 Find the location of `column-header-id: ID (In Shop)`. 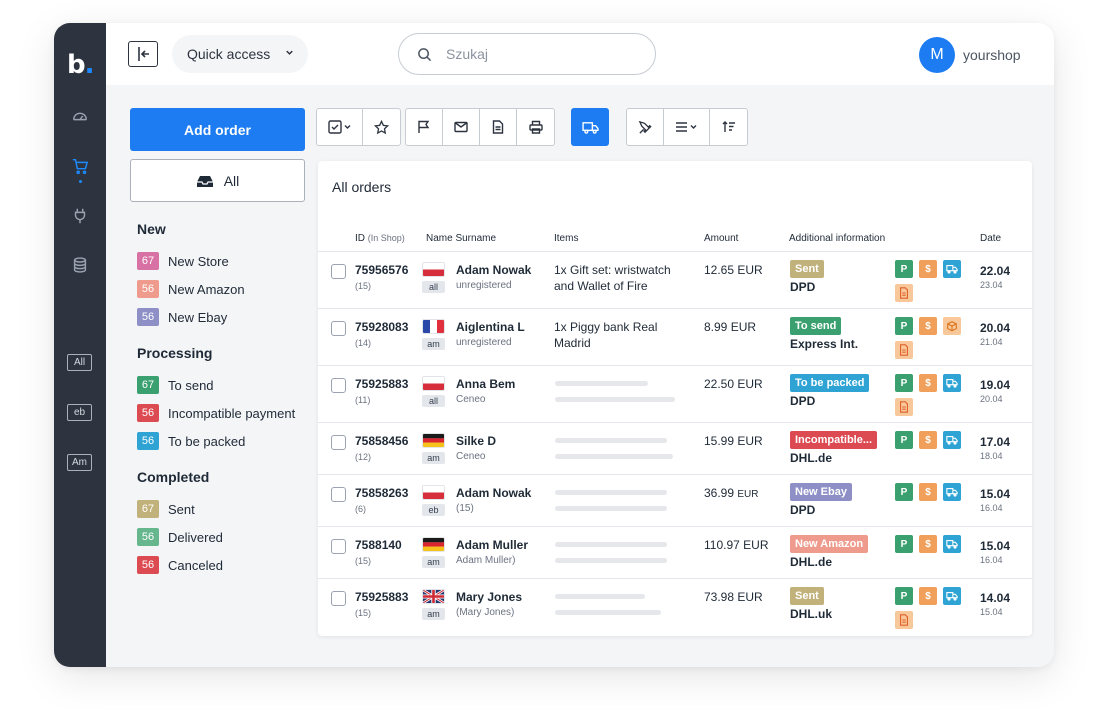

column-header-id: ID (In Shop) is located at coordinates (380, 238).